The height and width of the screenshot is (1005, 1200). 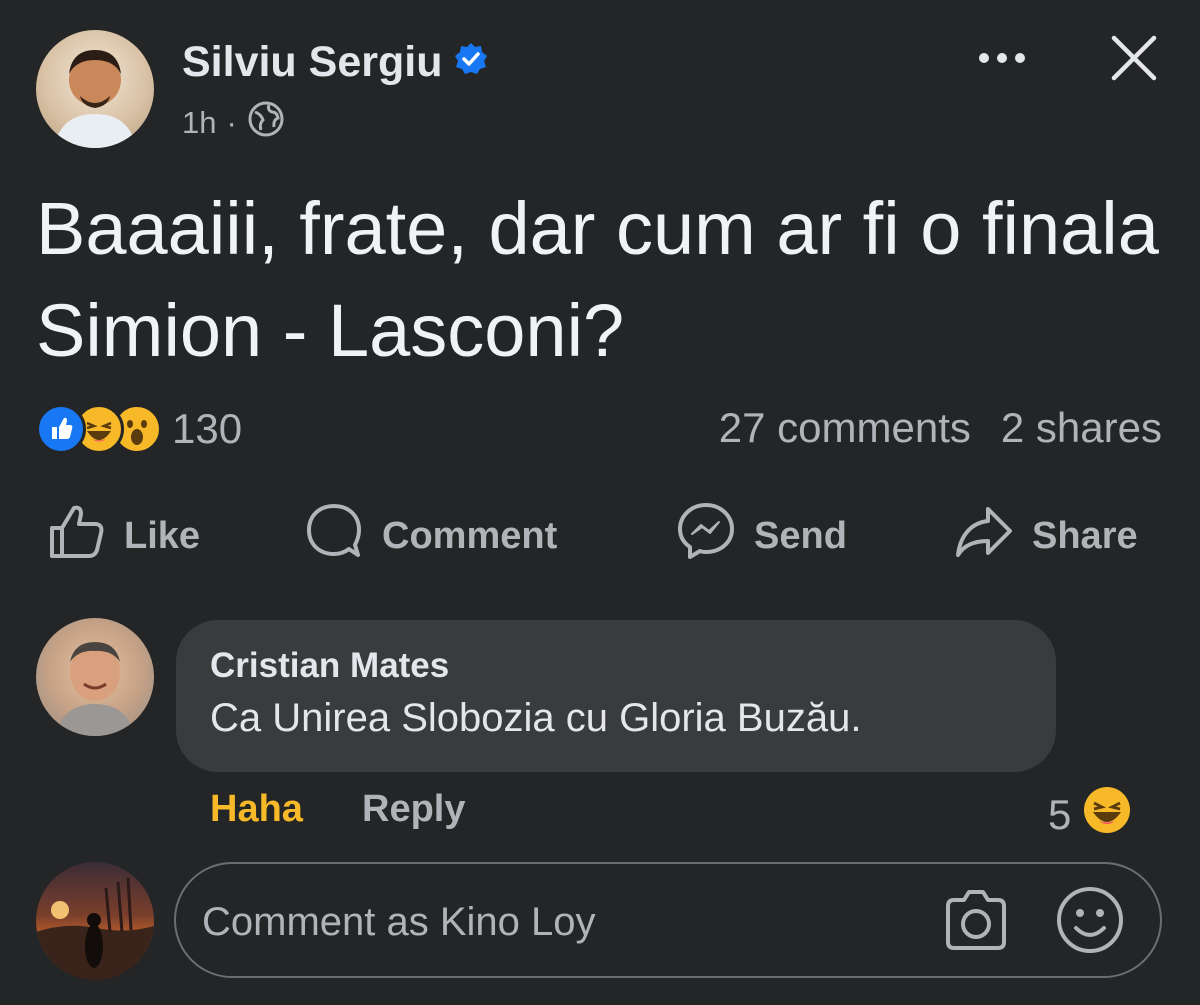 What do you see at coordinates (334, 536) in the screenshot?
I see `comment-icon` at bounding box center [334, 536].